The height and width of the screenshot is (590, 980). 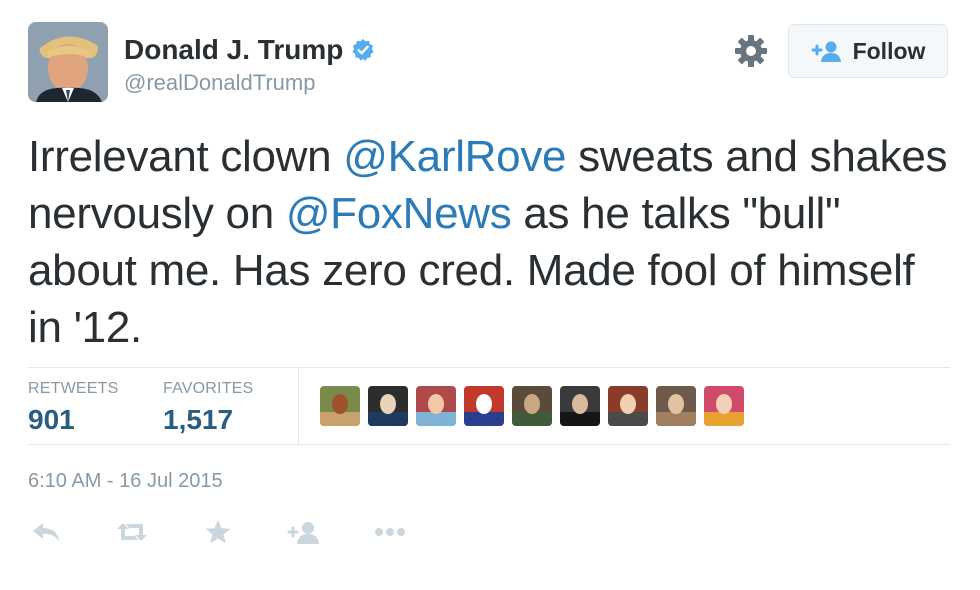 I want to click on retweet-button, so click(x=132, y=532).